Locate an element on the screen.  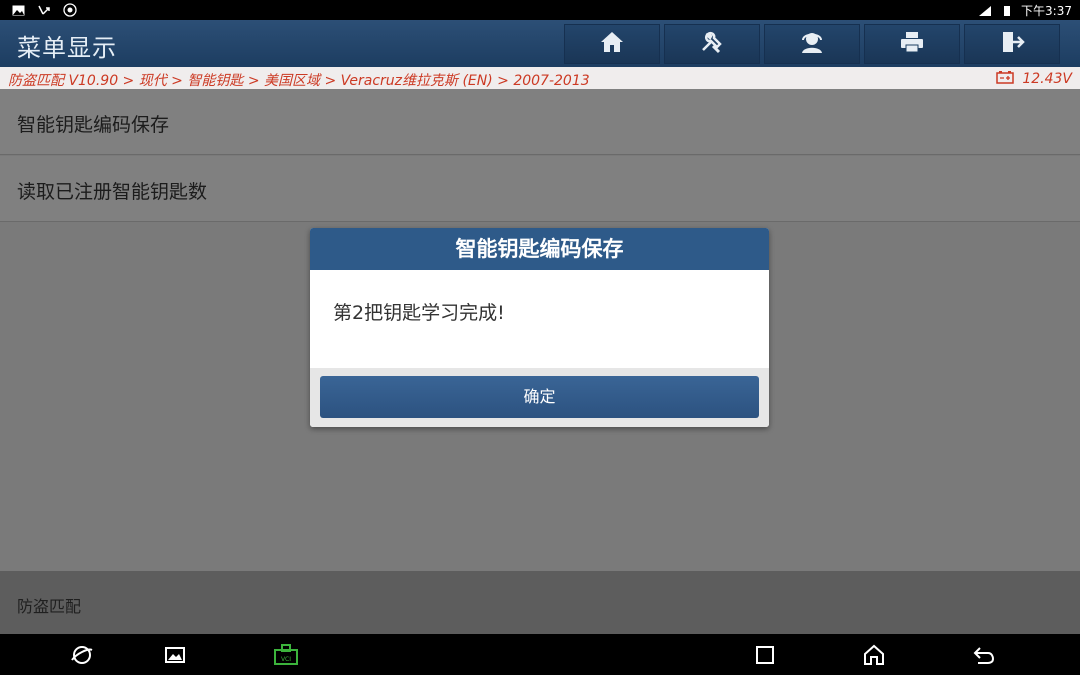
print-button is located at coordinates (912, 44).